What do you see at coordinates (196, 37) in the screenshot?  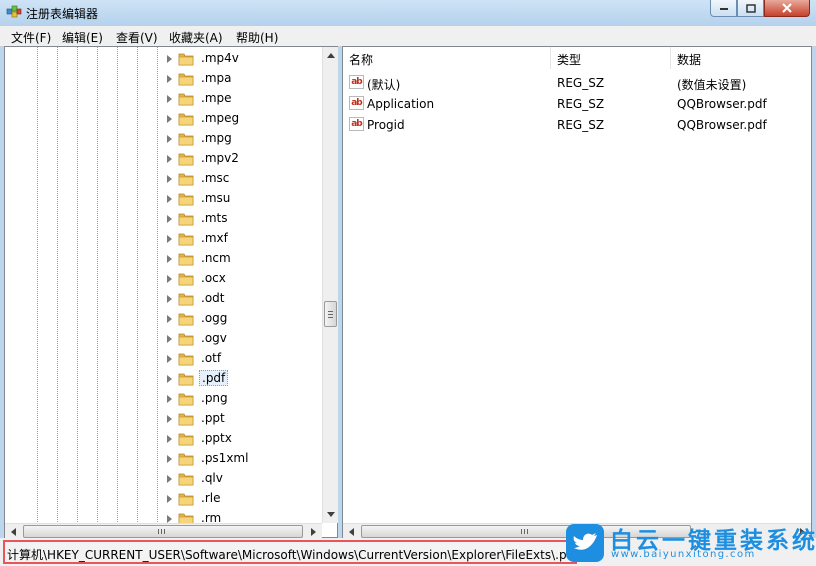 I see `menu-favorites: 收藏夹(A)` at bounding box center [196, 37].